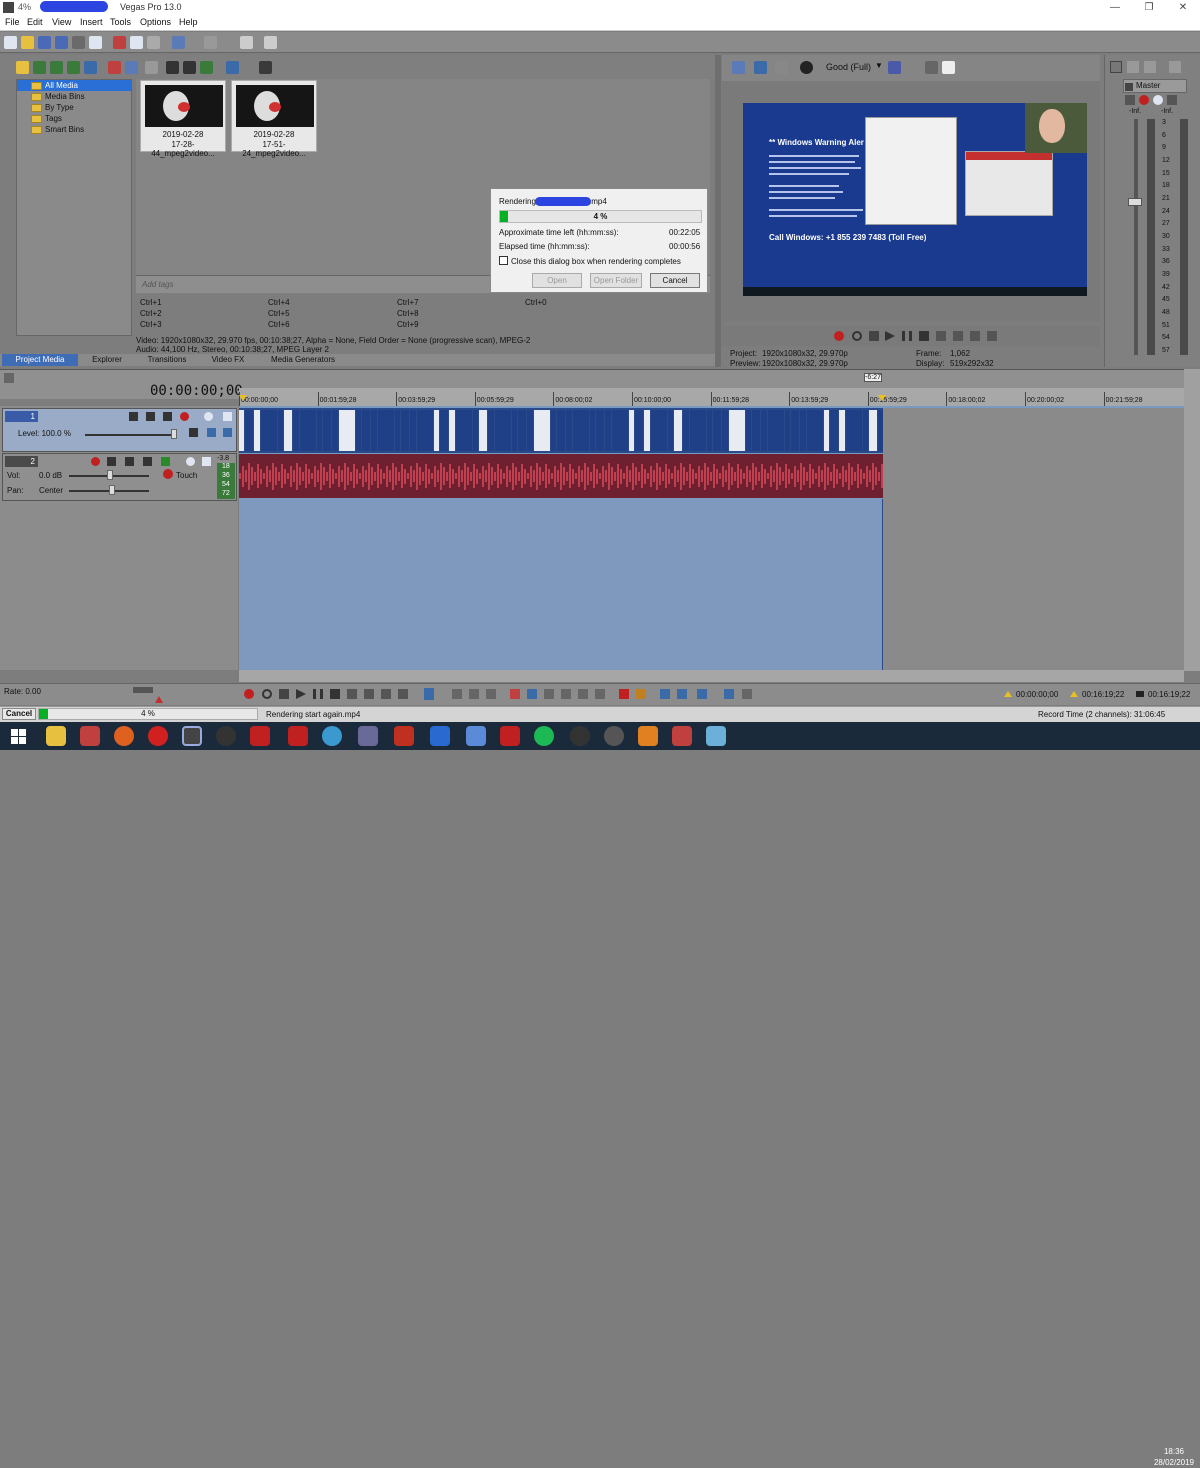 The image size is (1200, 1468). What do you see at coordinates (131, 67) in the screenshot?
I see `properties-icon` at bounding box center [131, 67].